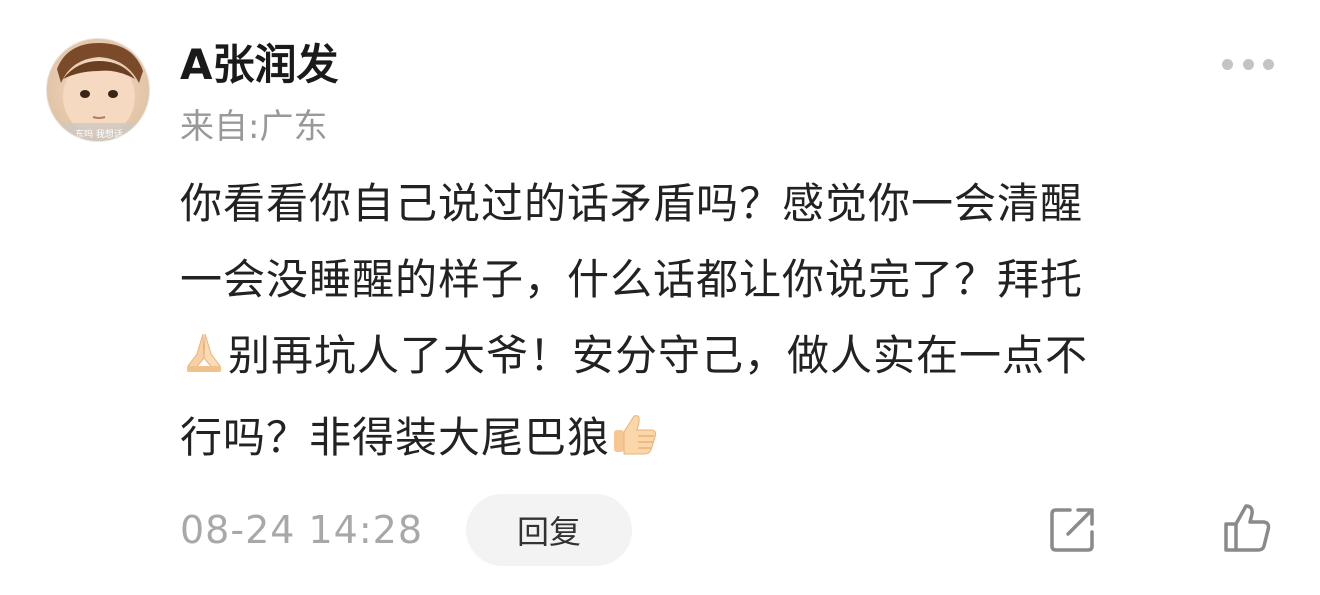 The width and height of the screenshot is (1320, 595). I want to click on child-photo-avatar-icon: 东吗 我想话, so click(98, 92).